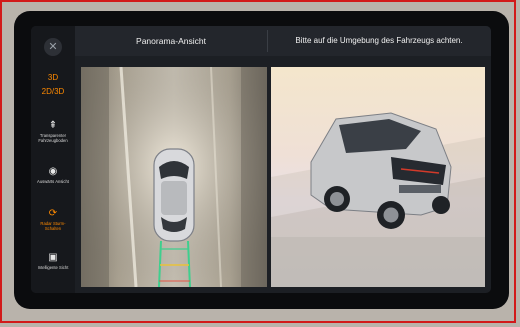 The image size is (520, 327). Describe the element at coordinates (53, 91) in the screenshot. I see `mode-2d3d-button: 2D/3D` at that location.